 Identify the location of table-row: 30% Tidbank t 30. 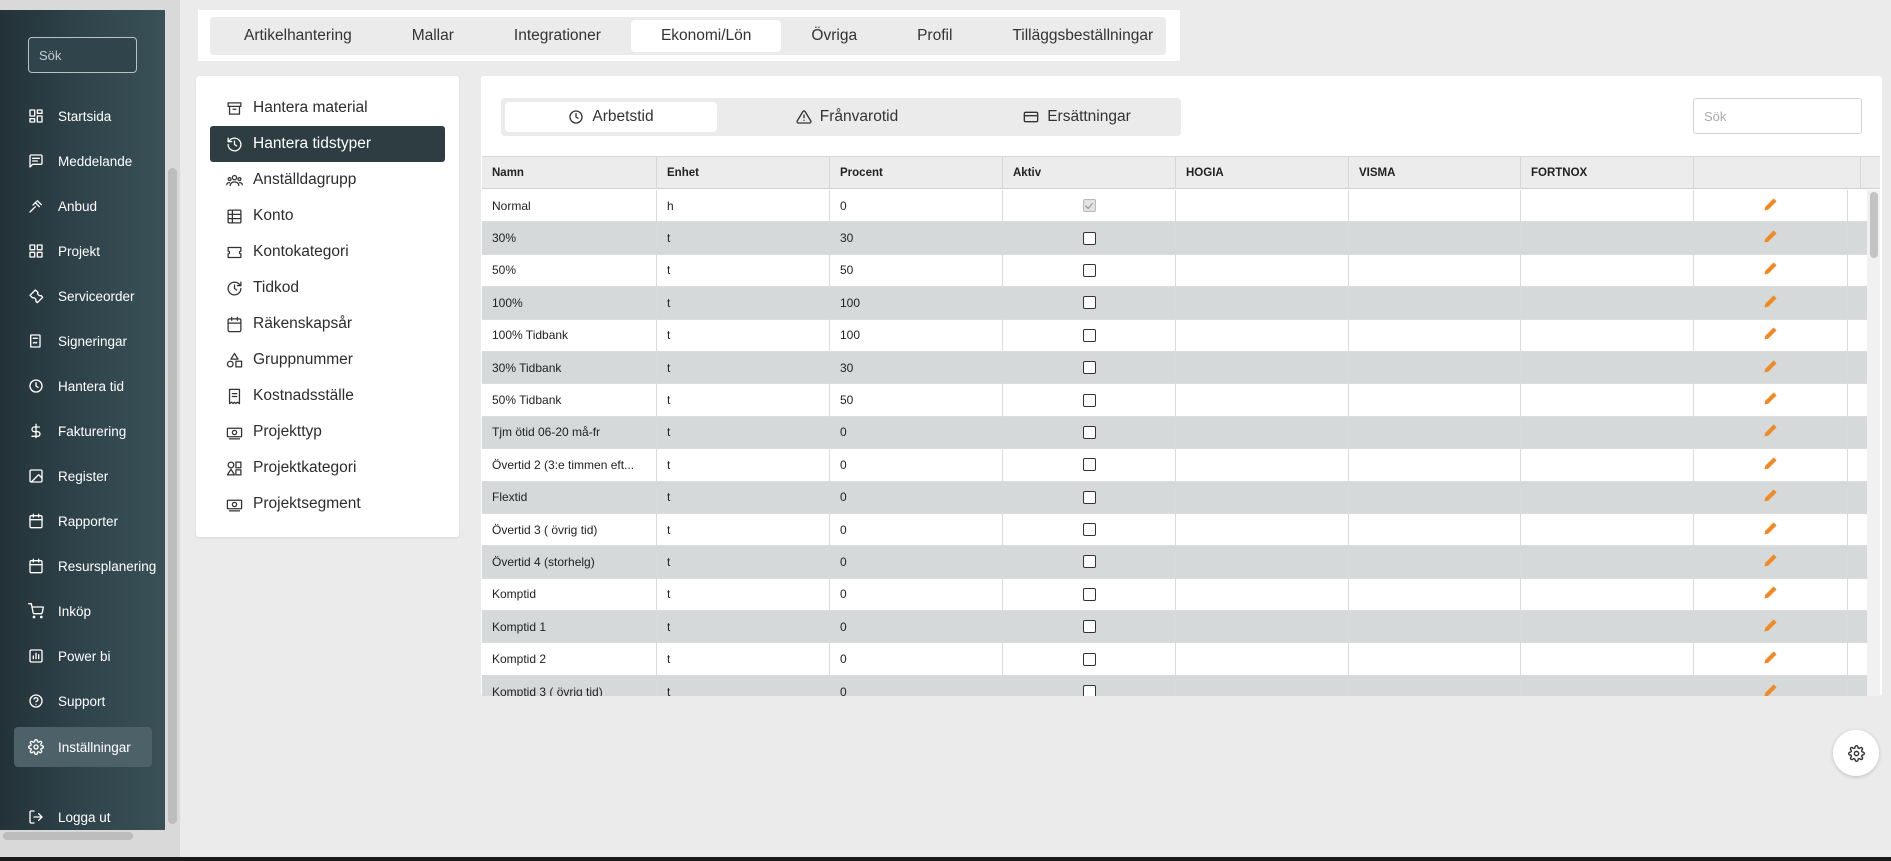
(1174, 368).